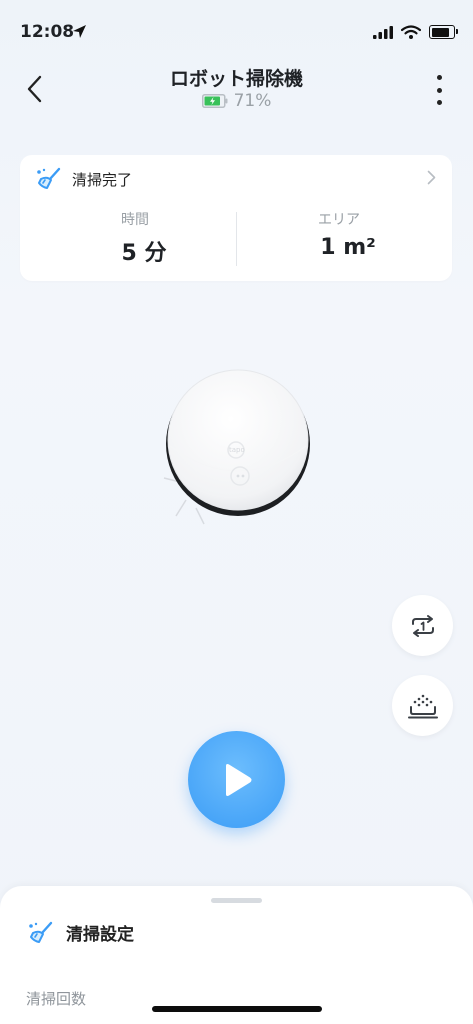 The image size is (473, 1024). I want to click on time-label: 時間, so click(135, 220).